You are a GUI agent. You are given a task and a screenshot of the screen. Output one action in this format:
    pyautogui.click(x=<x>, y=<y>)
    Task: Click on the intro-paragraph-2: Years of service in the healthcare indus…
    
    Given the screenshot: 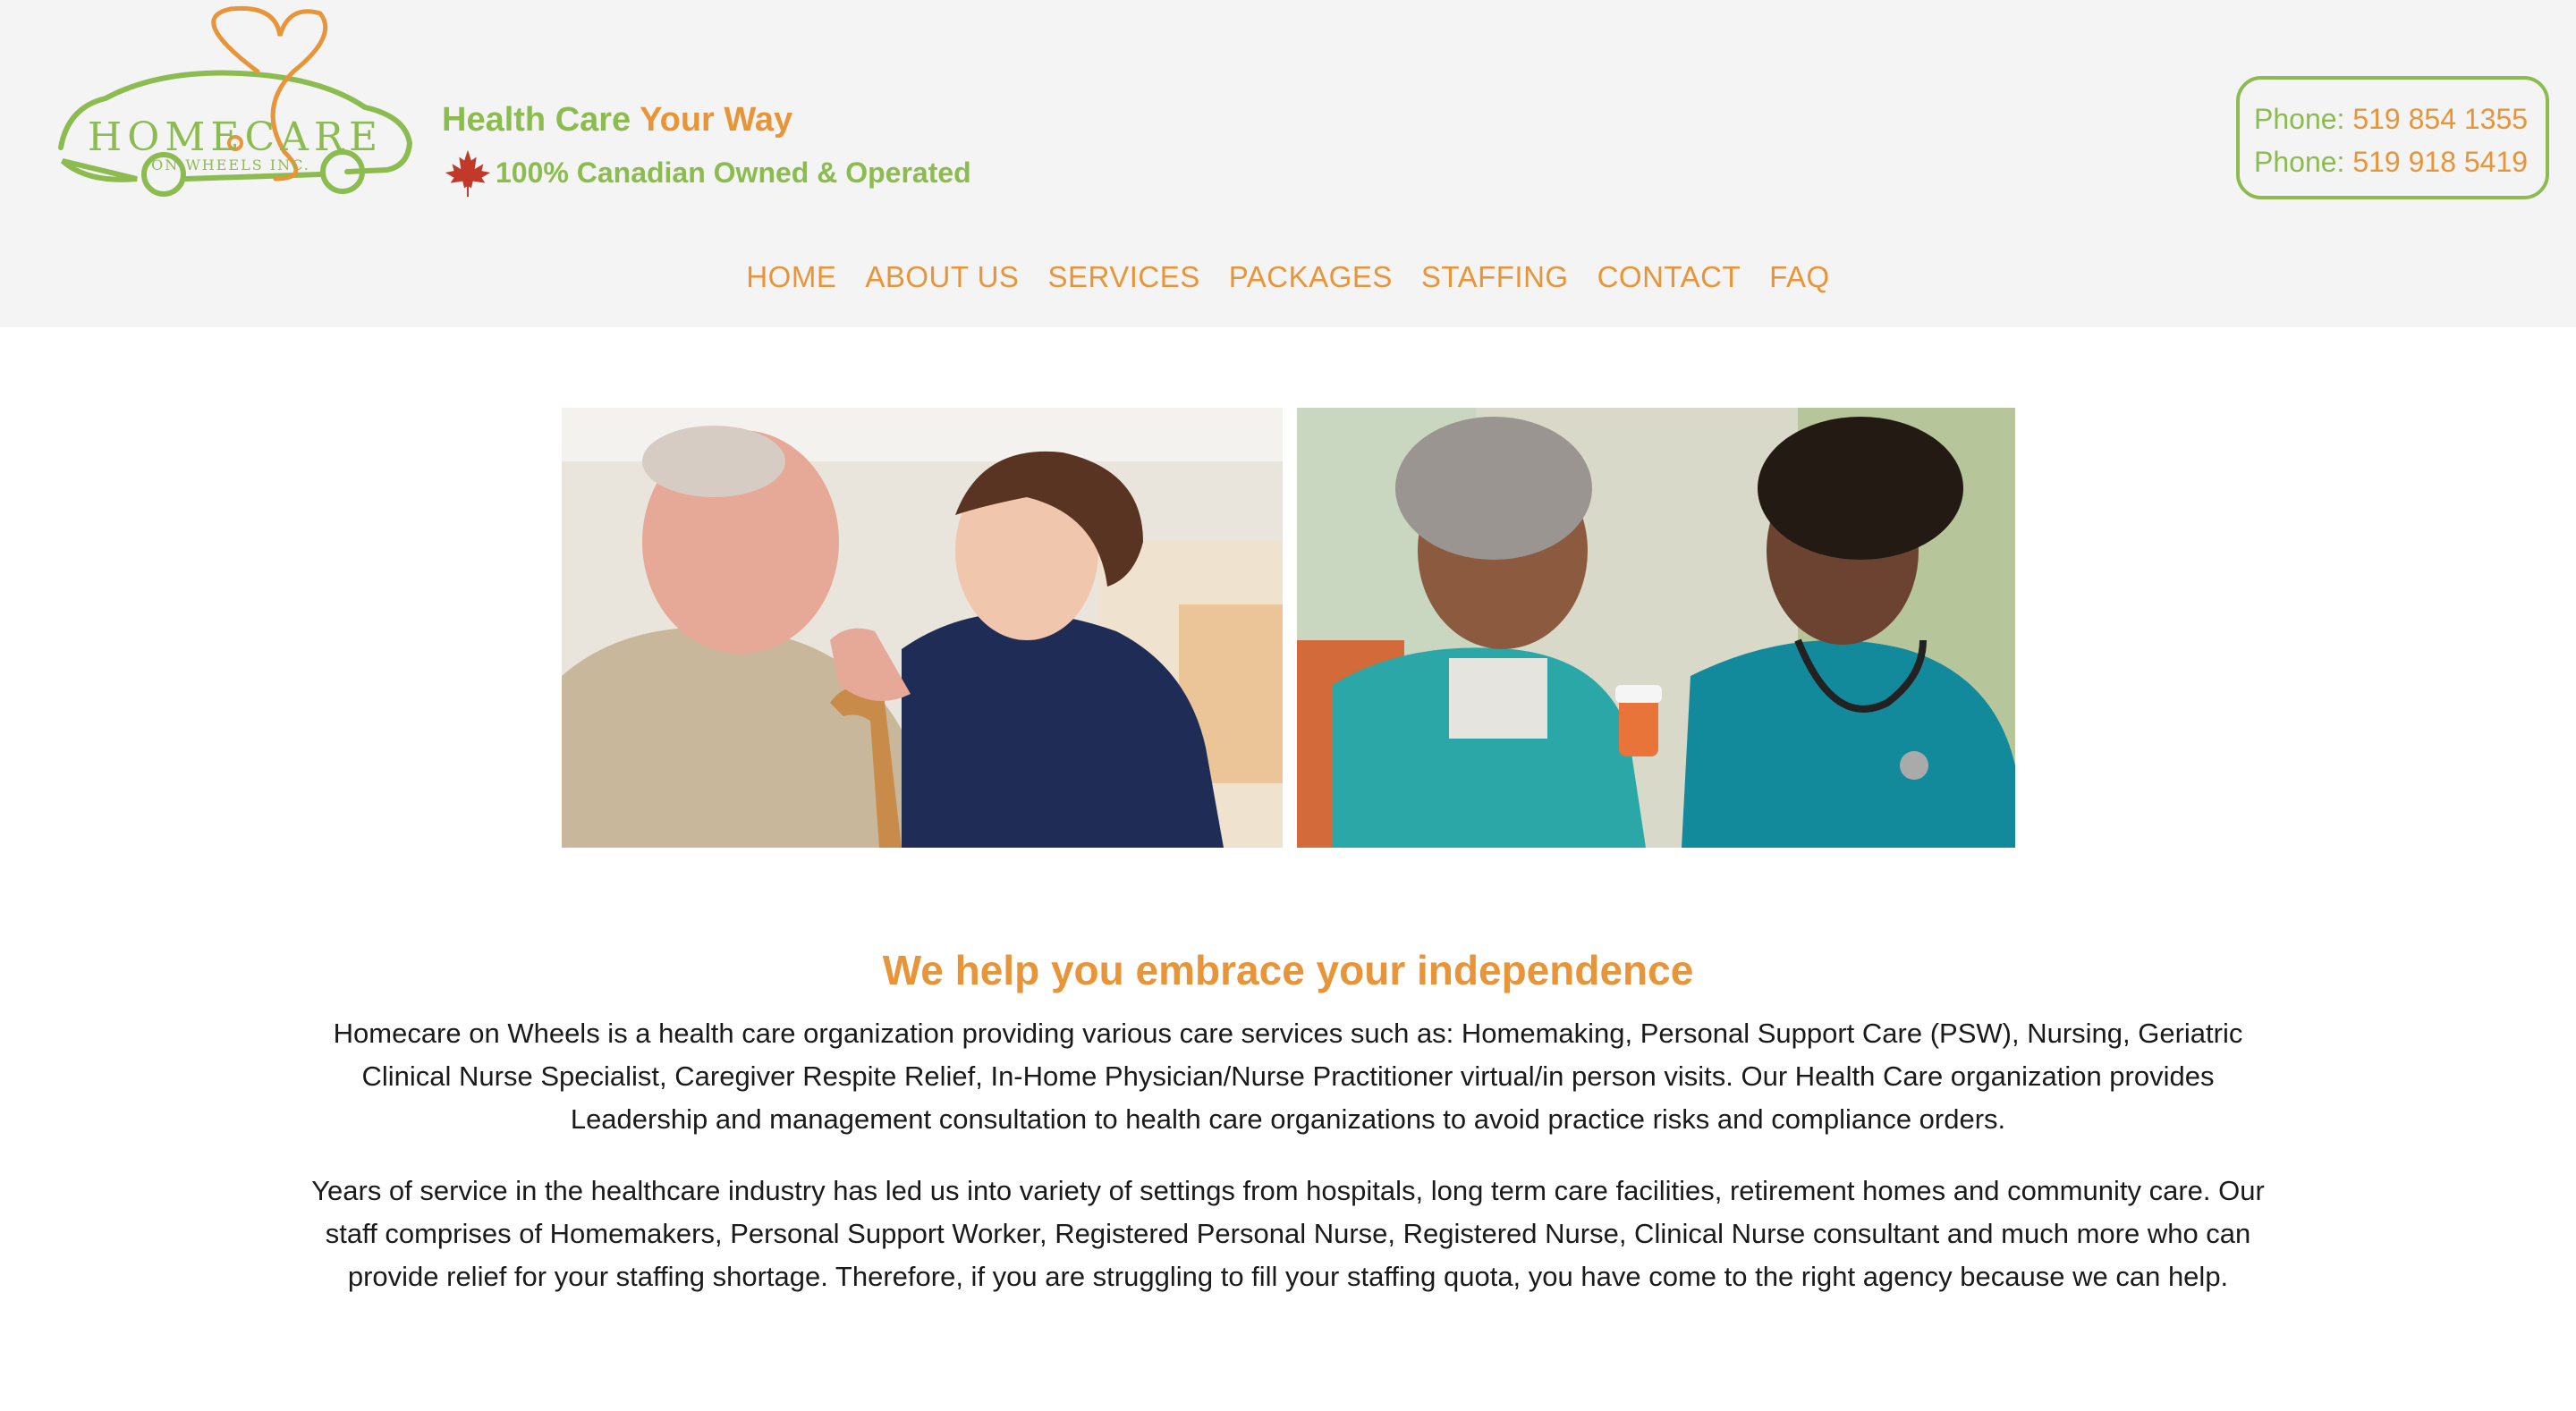 What is the action you would take?
    pyautogui.click(x=1288, y=1233)
    